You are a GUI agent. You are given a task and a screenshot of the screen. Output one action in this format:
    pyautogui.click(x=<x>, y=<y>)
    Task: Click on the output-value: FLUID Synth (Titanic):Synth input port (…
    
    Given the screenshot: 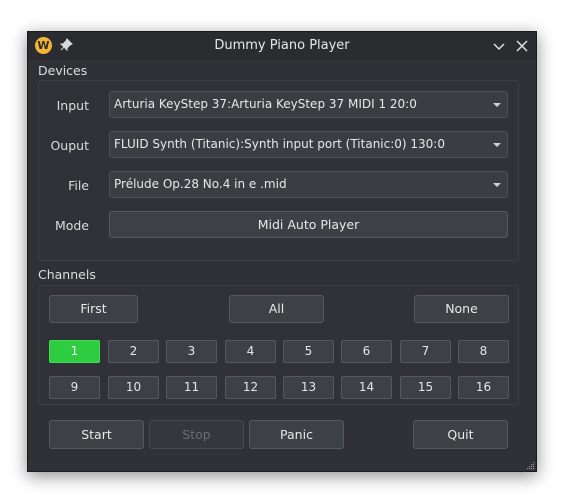 What is the action you would take?
    pyautogui.click(x=279, y=144)
    